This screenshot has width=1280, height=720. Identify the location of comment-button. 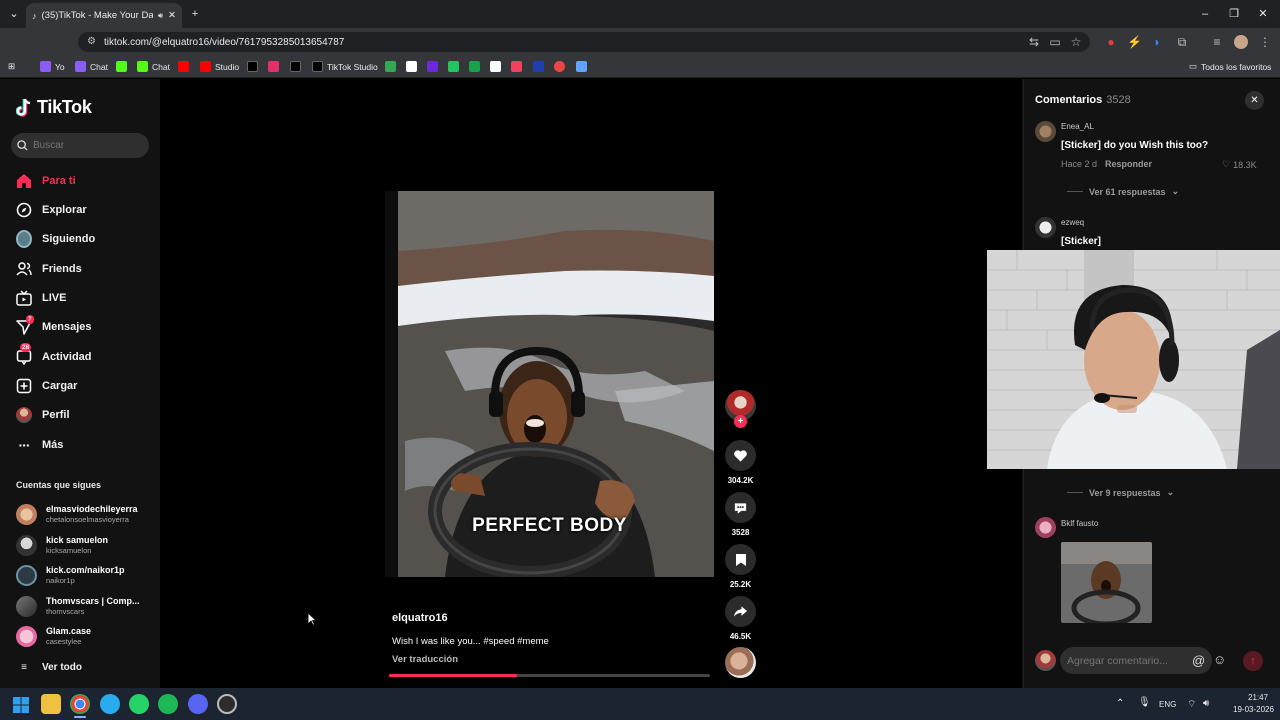
(740, 507).